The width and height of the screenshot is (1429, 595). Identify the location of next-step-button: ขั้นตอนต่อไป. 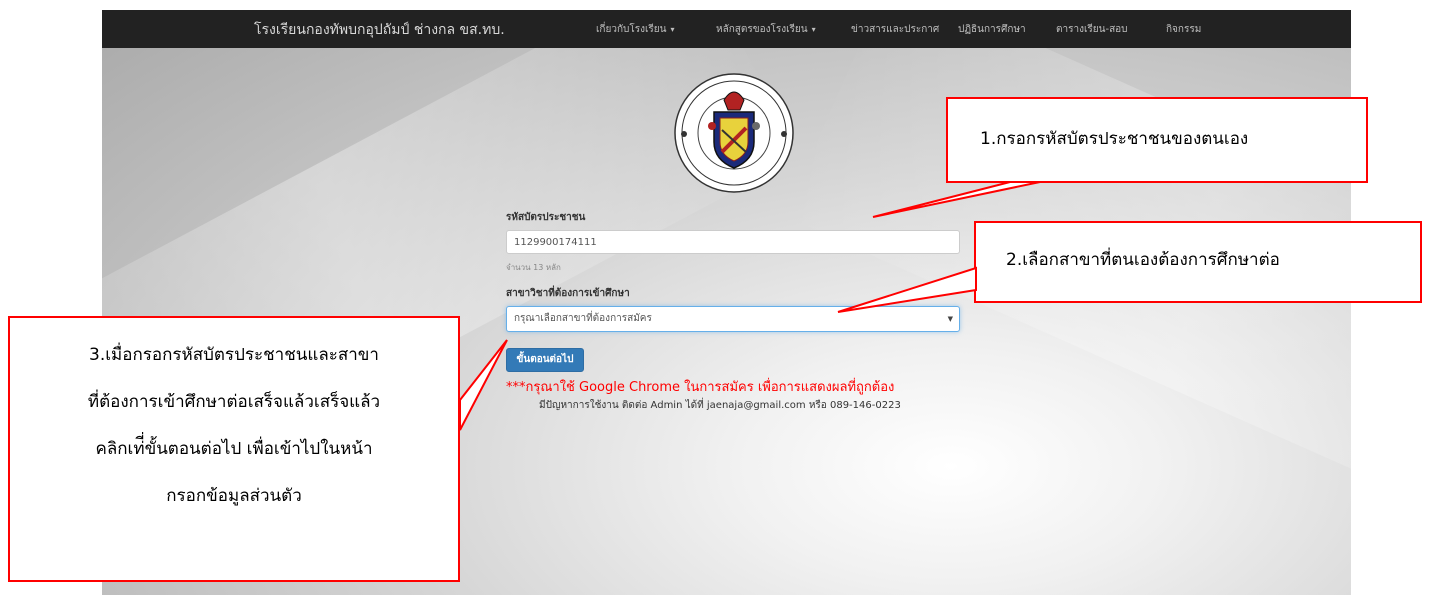
(545, 360).